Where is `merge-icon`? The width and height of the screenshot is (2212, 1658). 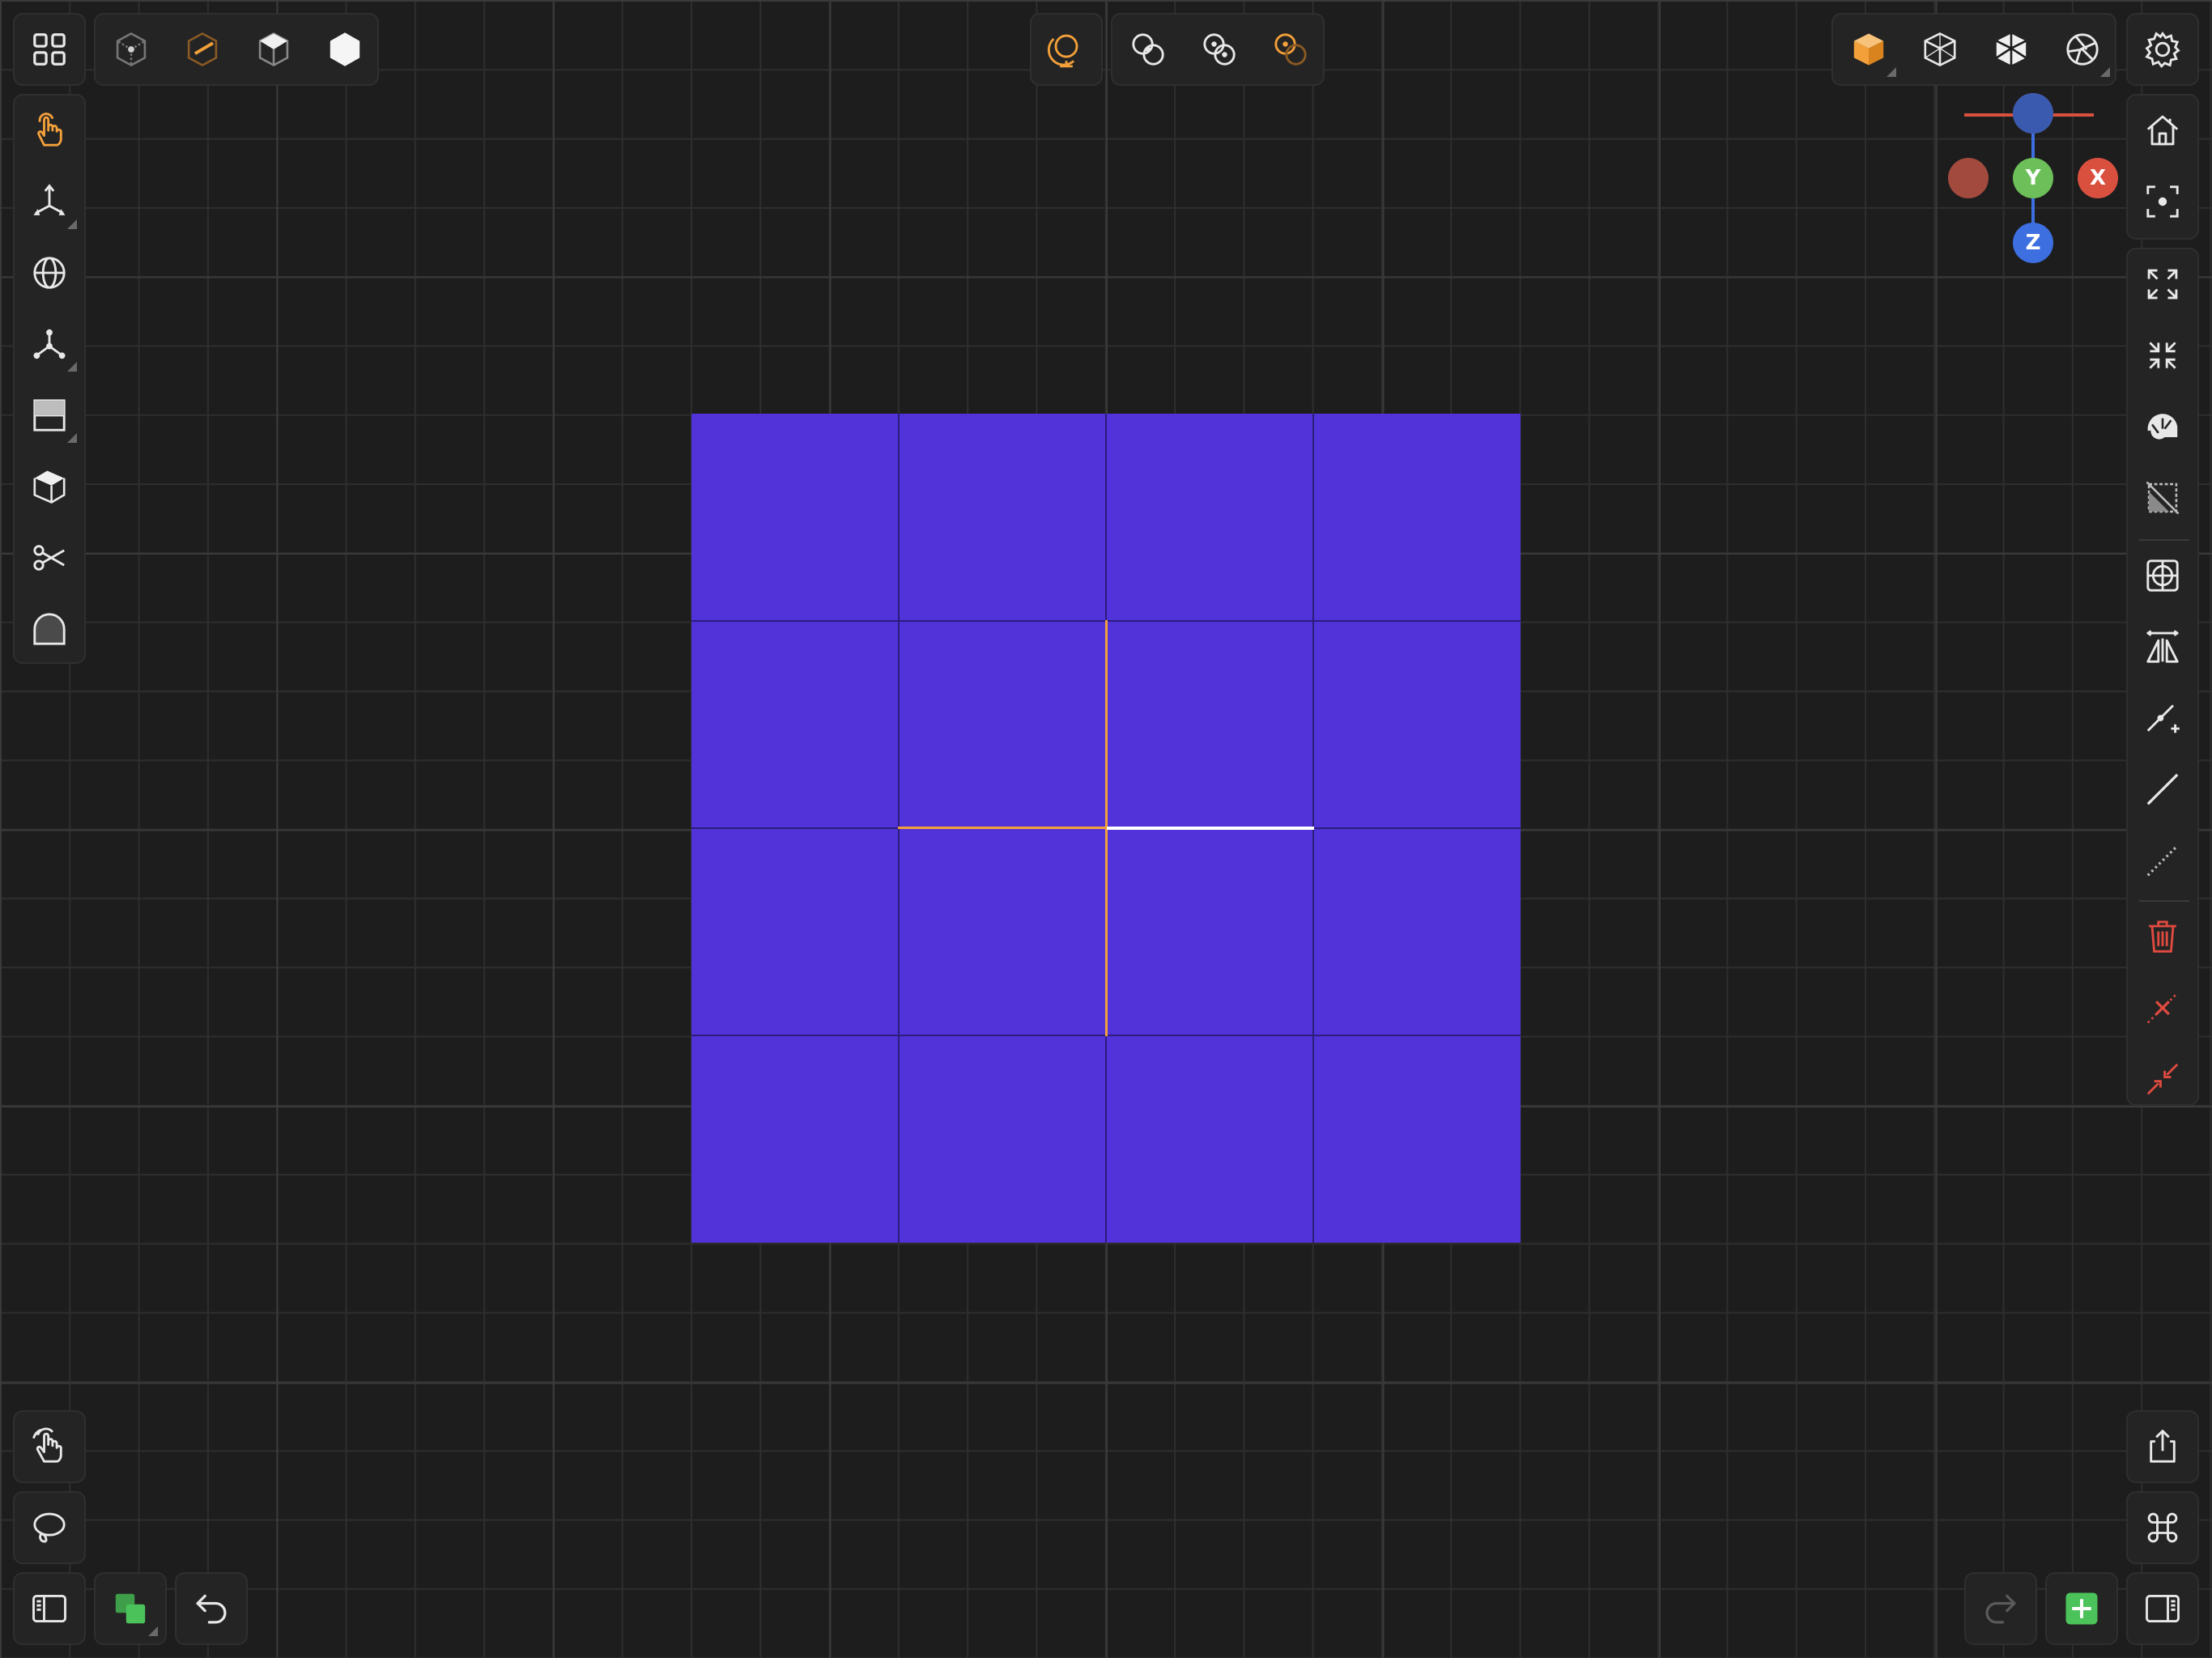
merge-icon is located at coordinates (2163, 1079).